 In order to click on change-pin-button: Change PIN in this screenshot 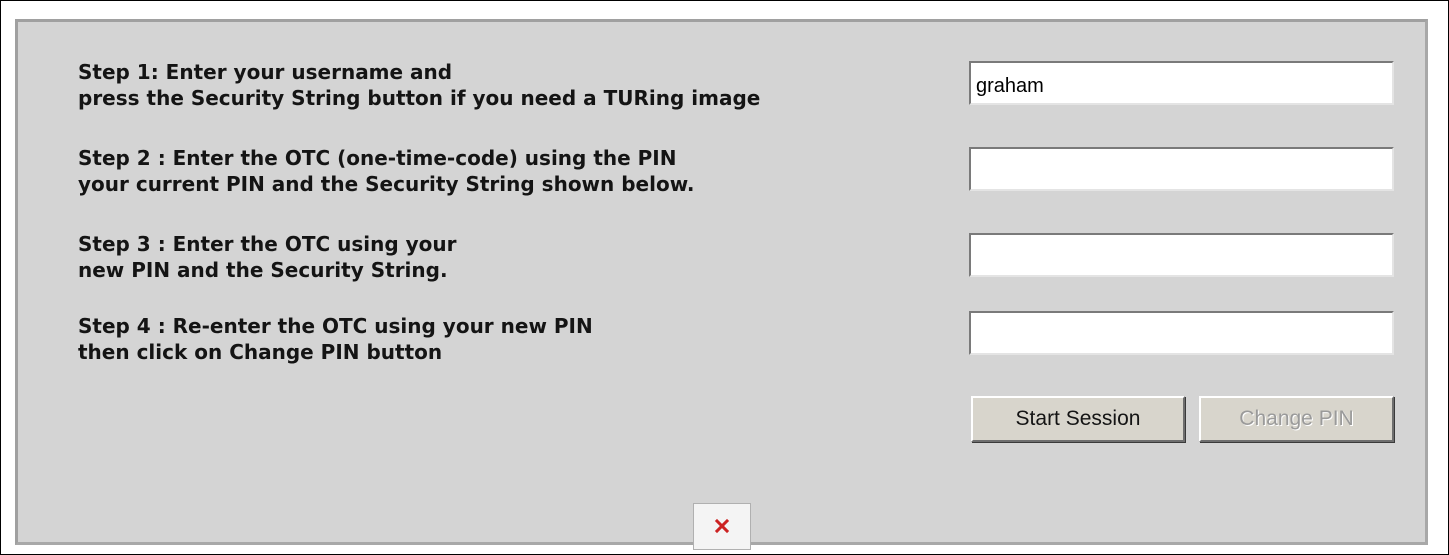, I will do `click(1296, 419)`.